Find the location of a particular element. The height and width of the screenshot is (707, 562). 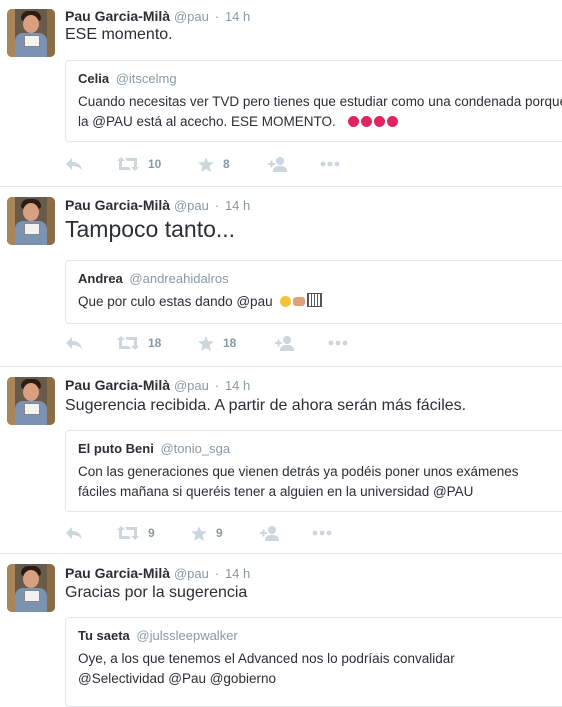

missing-glyph-icon is located at coordinates (315, 300).